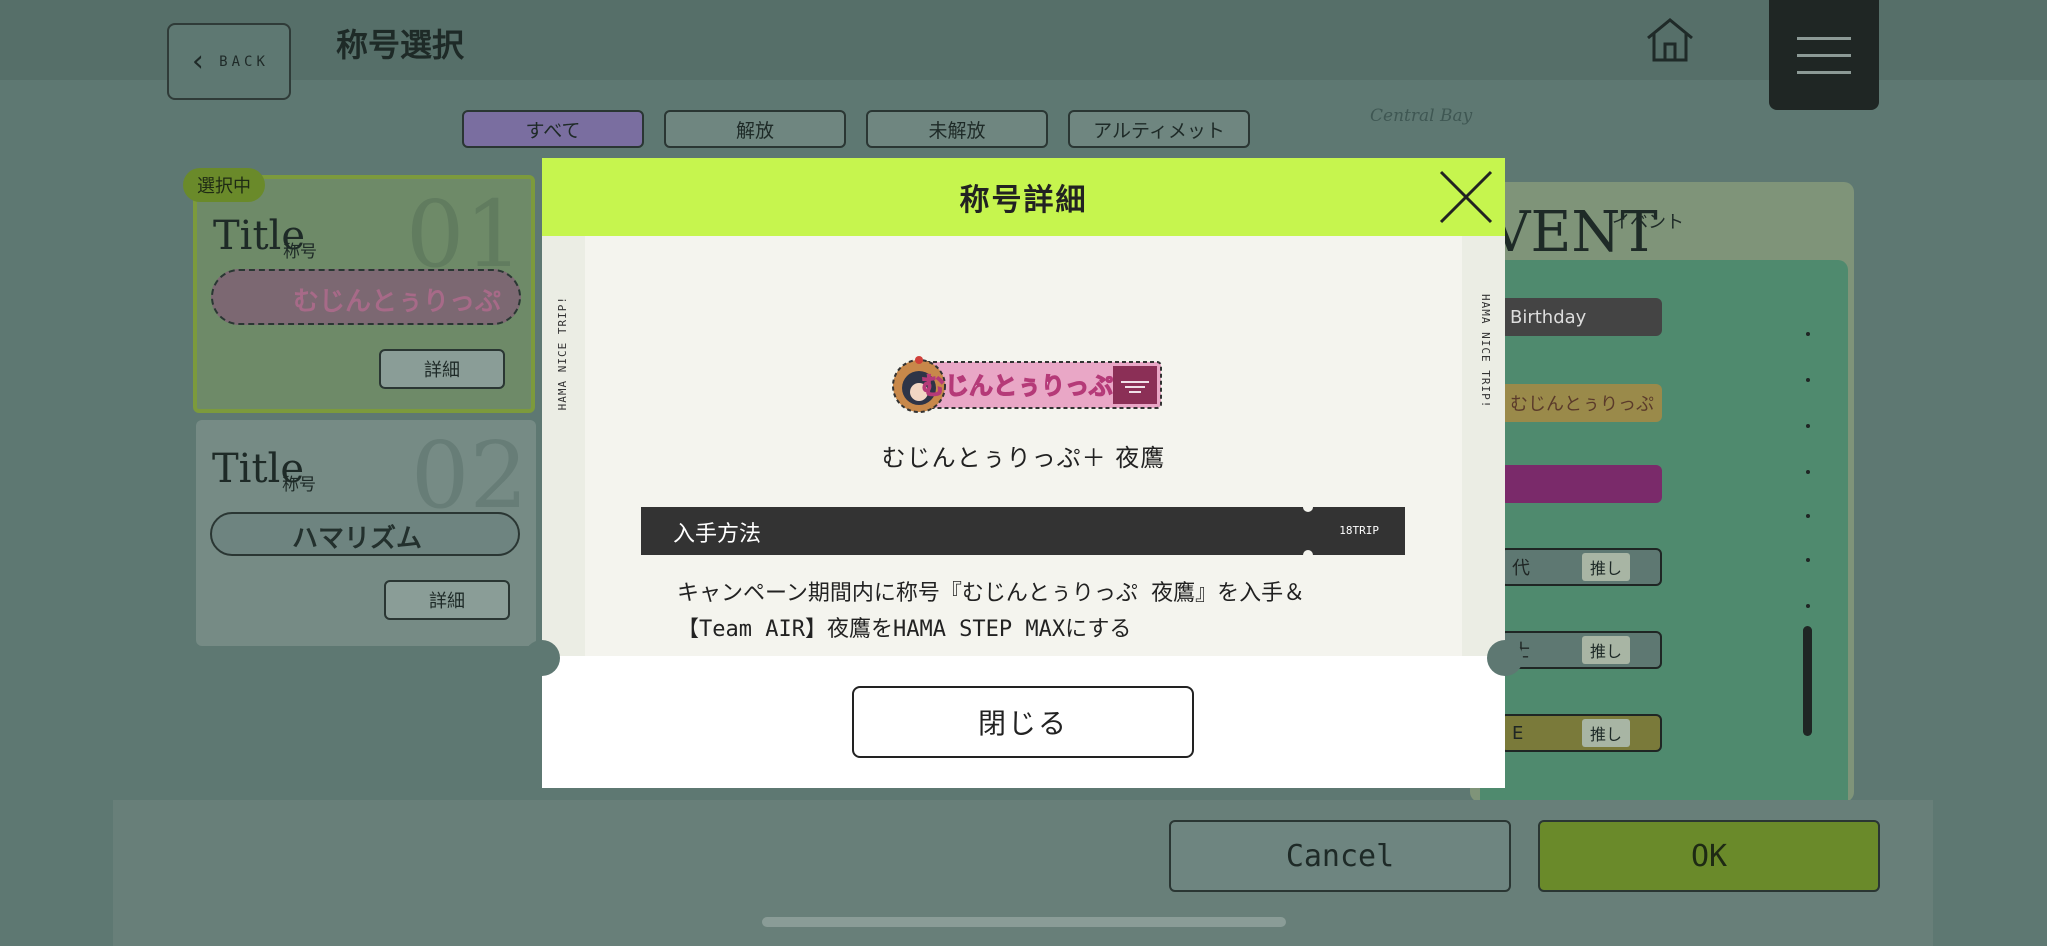 The image size is (2047, 946). I want to click on top-bar, so click(1023, 40).